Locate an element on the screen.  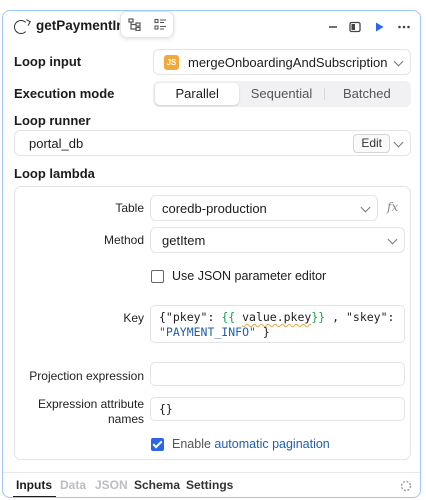
loop-input-label: Loop input is located at coordinates (48, 61).